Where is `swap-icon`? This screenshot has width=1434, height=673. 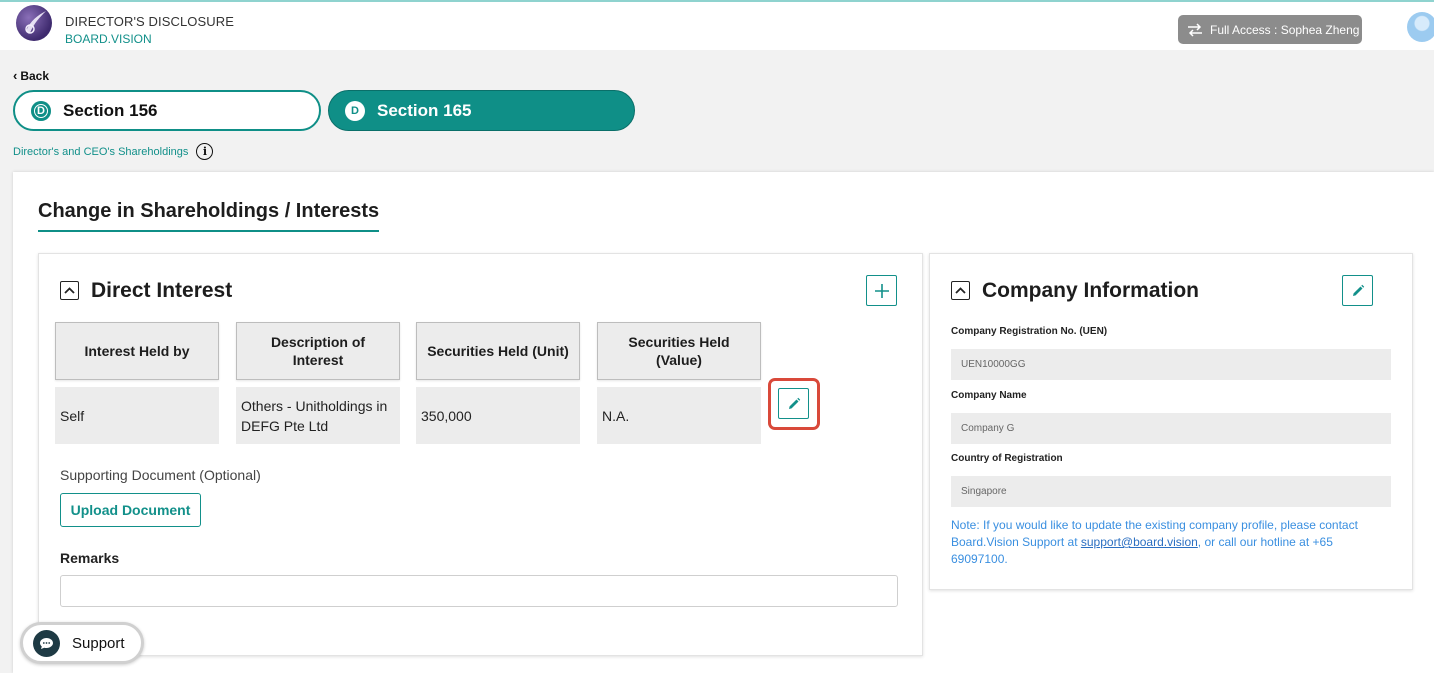
swap-icon is located at coordinates (1195, 29).